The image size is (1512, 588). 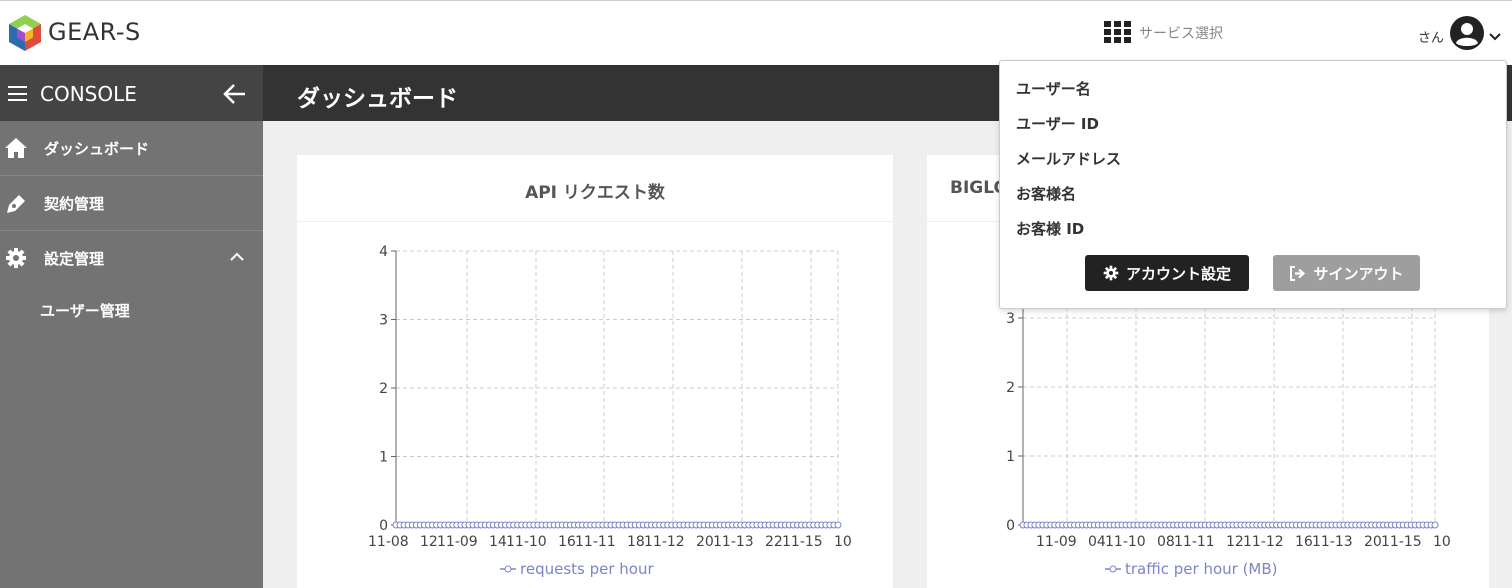 What do you see at coordinates (383, 252) in the screenshot?
I see `y-tick-label: 4` at bounding box center [383, 252].